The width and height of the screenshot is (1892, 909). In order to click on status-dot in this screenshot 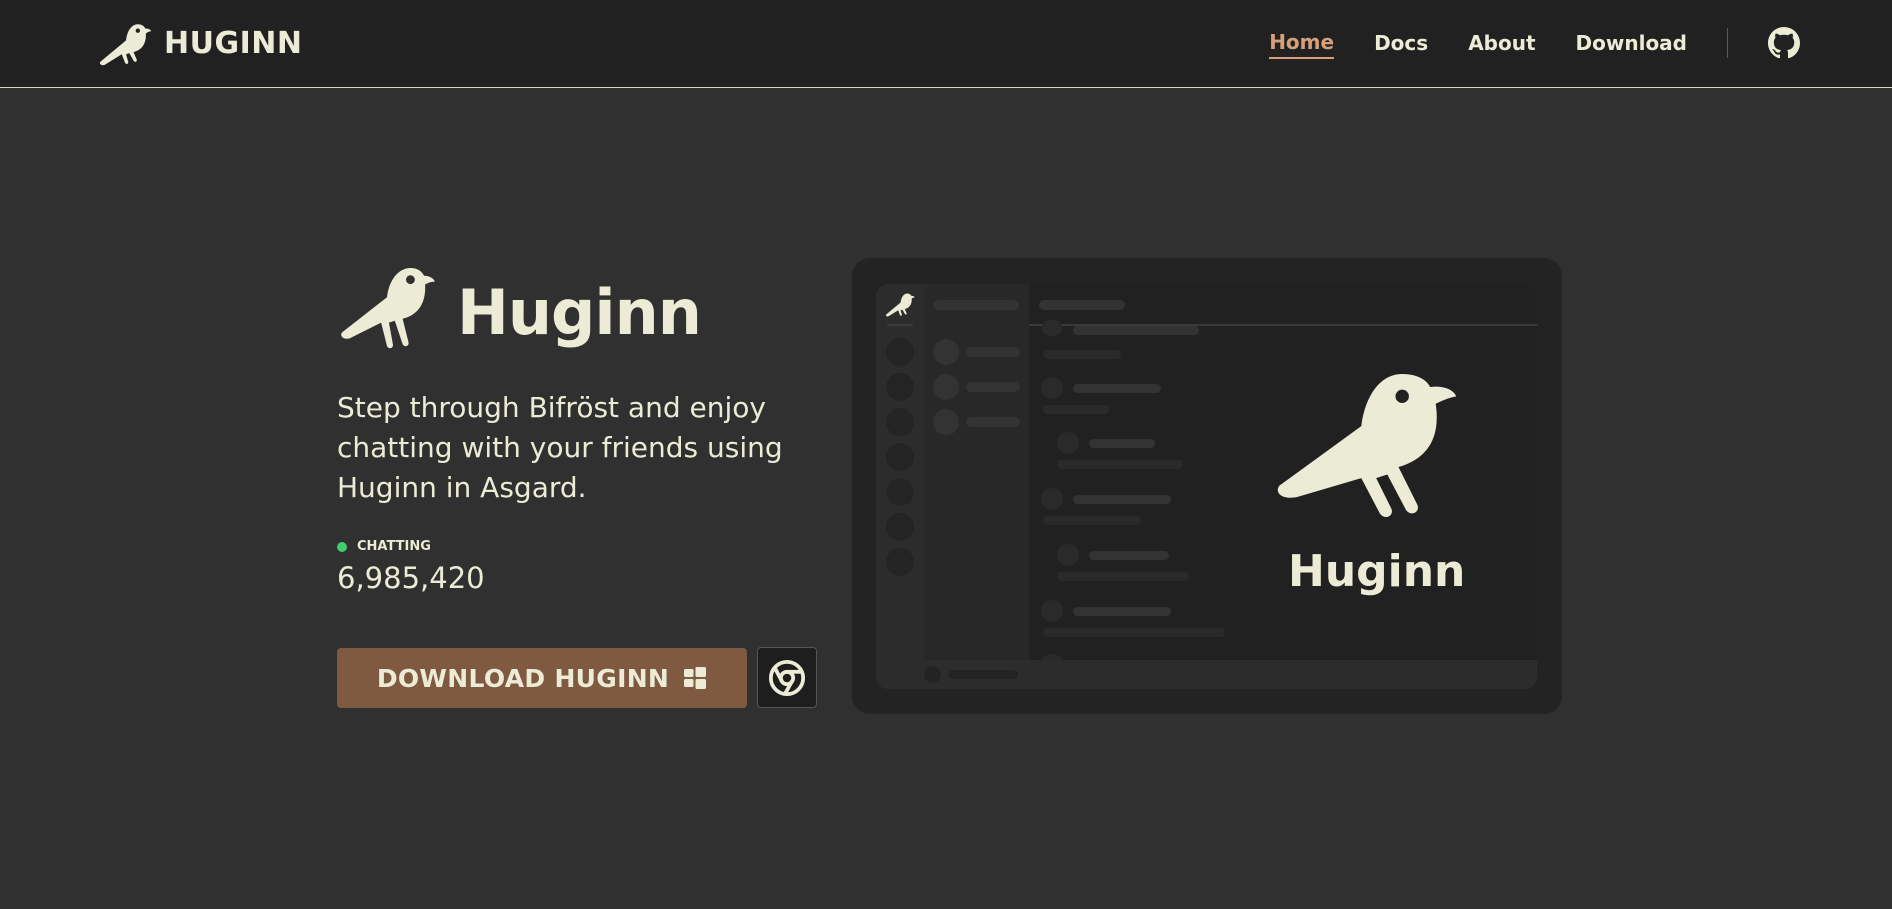, I will do `click(342, 546)`.